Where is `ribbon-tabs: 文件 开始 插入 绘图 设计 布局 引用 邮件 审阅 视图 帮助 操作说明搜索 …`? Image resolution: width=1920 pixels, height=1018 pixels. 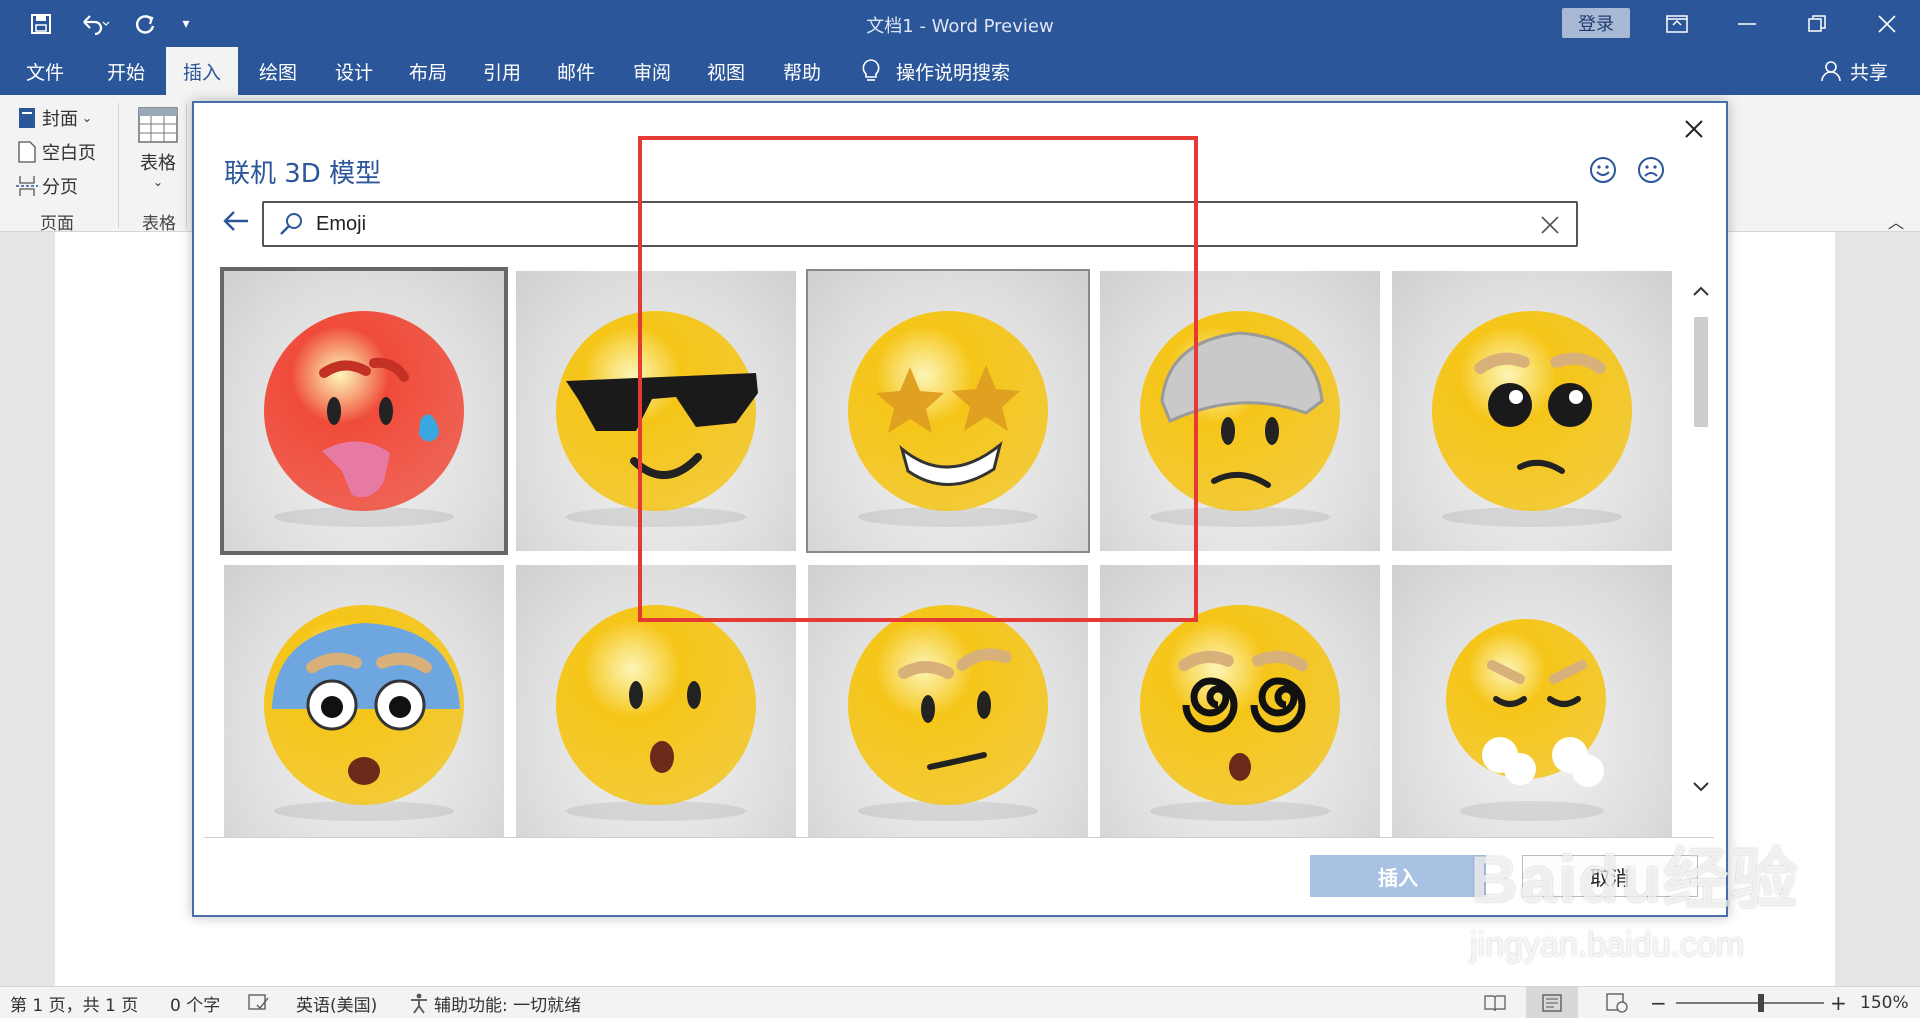
ribbon-tabs: 文件 开始 插入 绘图 设计 布局 引用 邮件 审阅 视图 帮助 操作说明搜索 … is located at coordinates (960, 71).